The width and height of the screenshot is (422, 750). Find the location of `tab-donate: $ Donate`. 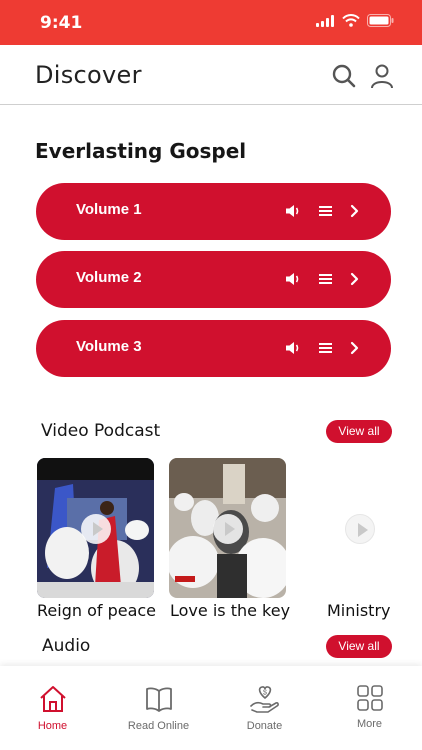

tab-donate: $ Donate is located at coordinates (264, 708).